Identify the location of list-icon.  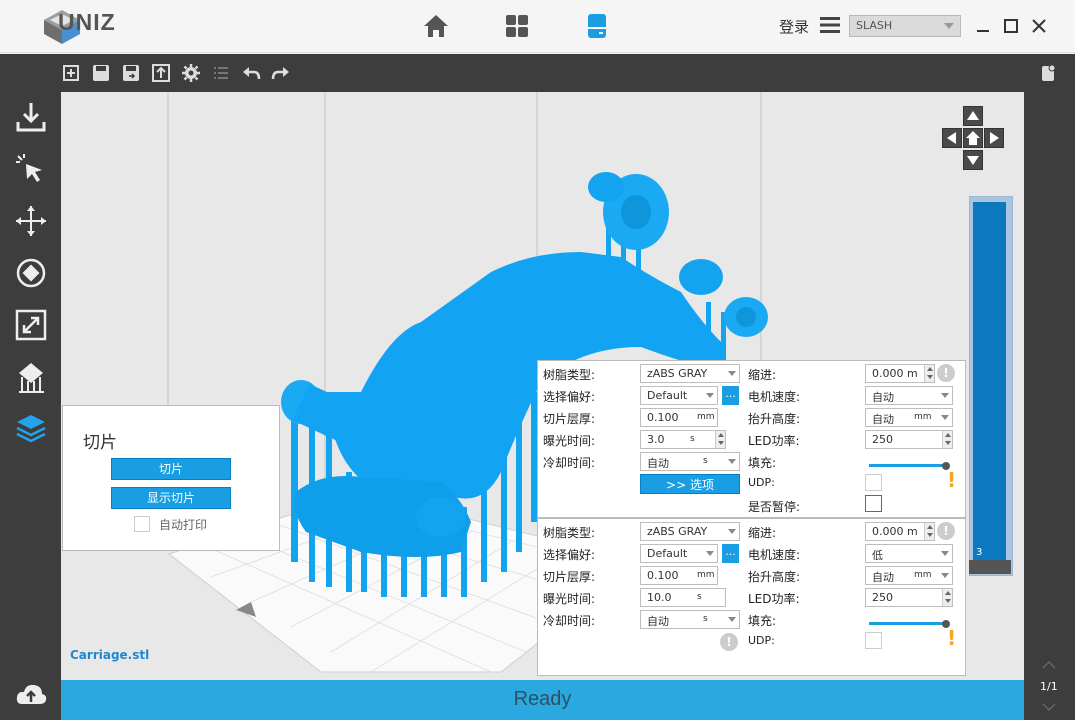
(221, 73).